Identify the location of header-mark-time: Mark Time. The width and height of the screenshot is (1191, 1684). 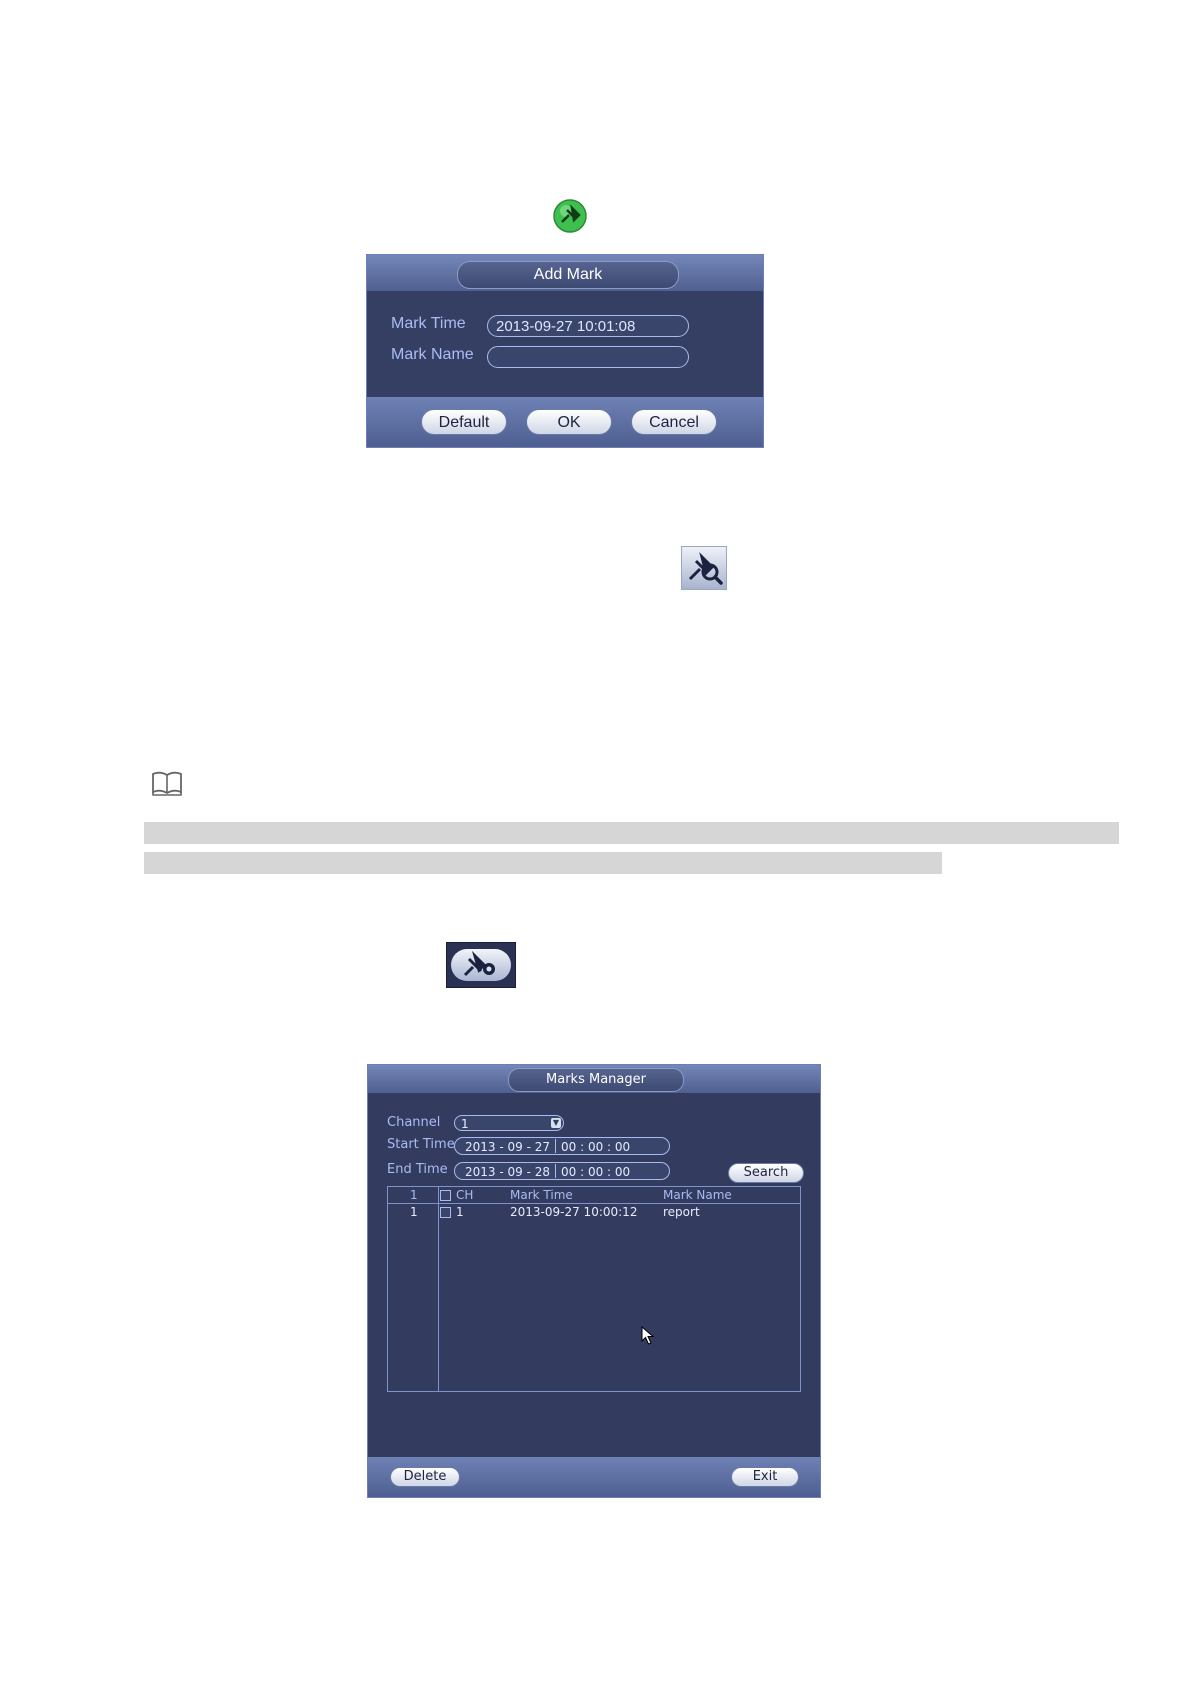
(541, 1195).